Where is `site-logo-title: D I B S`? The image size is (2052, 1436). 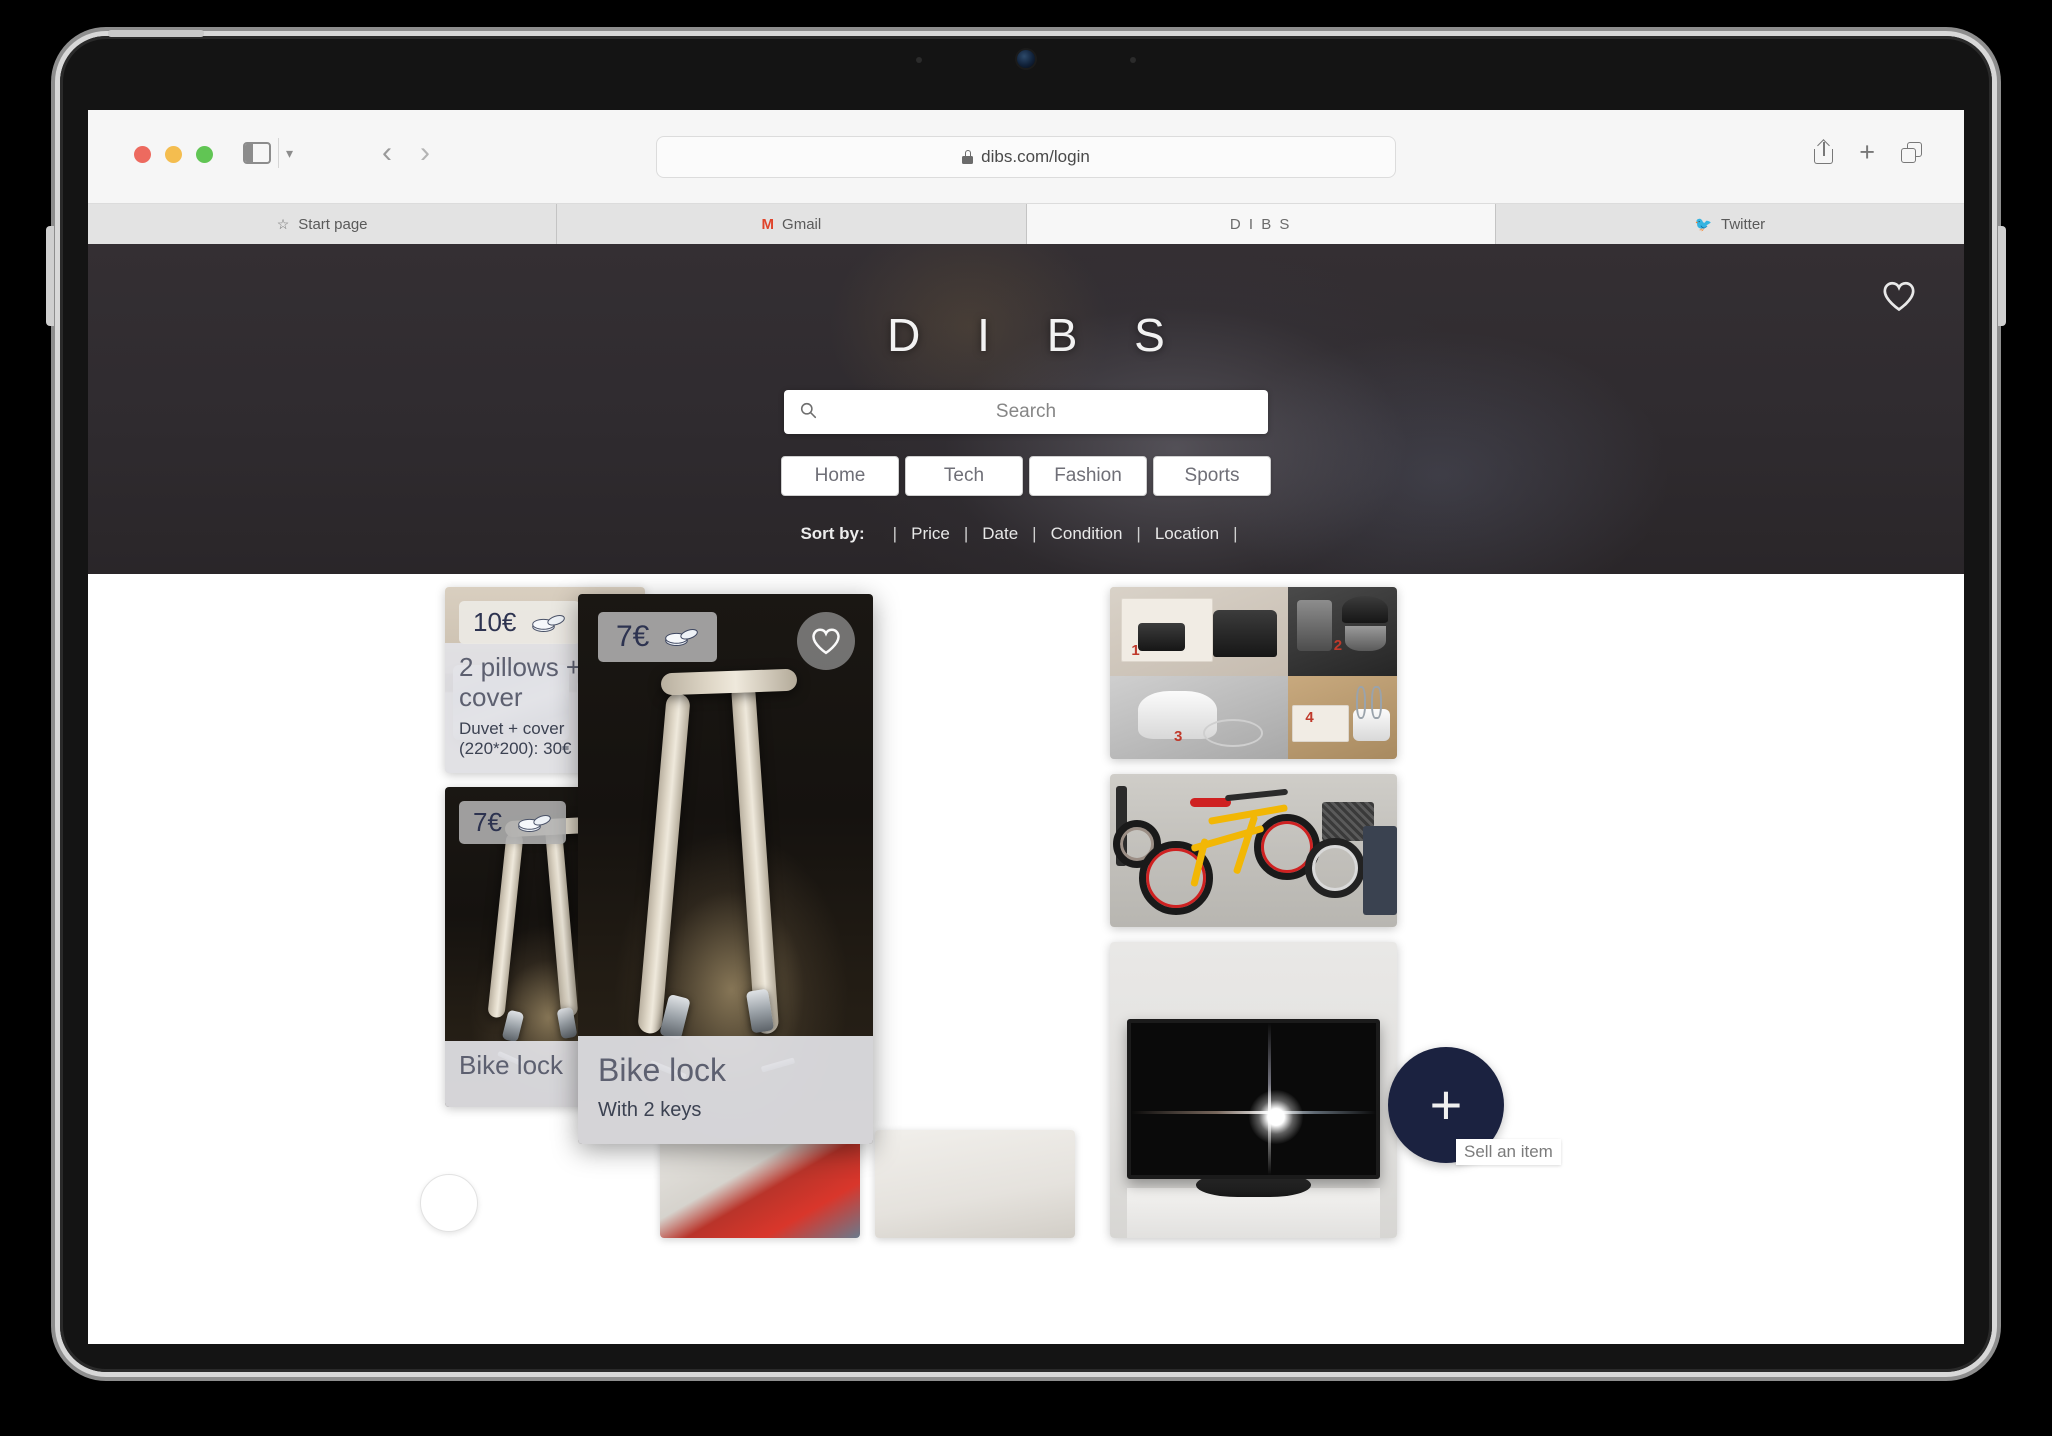
site-logo-title: D I B S is located at coordinates (1037, 335).